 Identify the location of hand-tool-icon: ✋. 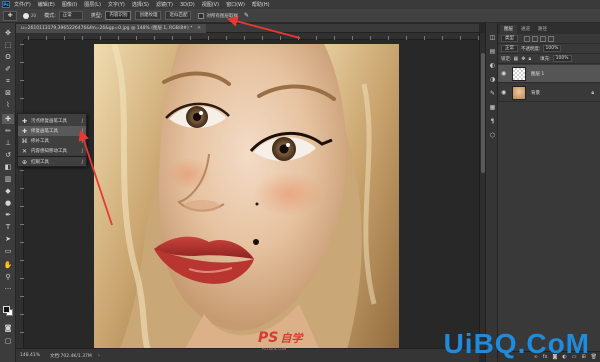
(8, 265).